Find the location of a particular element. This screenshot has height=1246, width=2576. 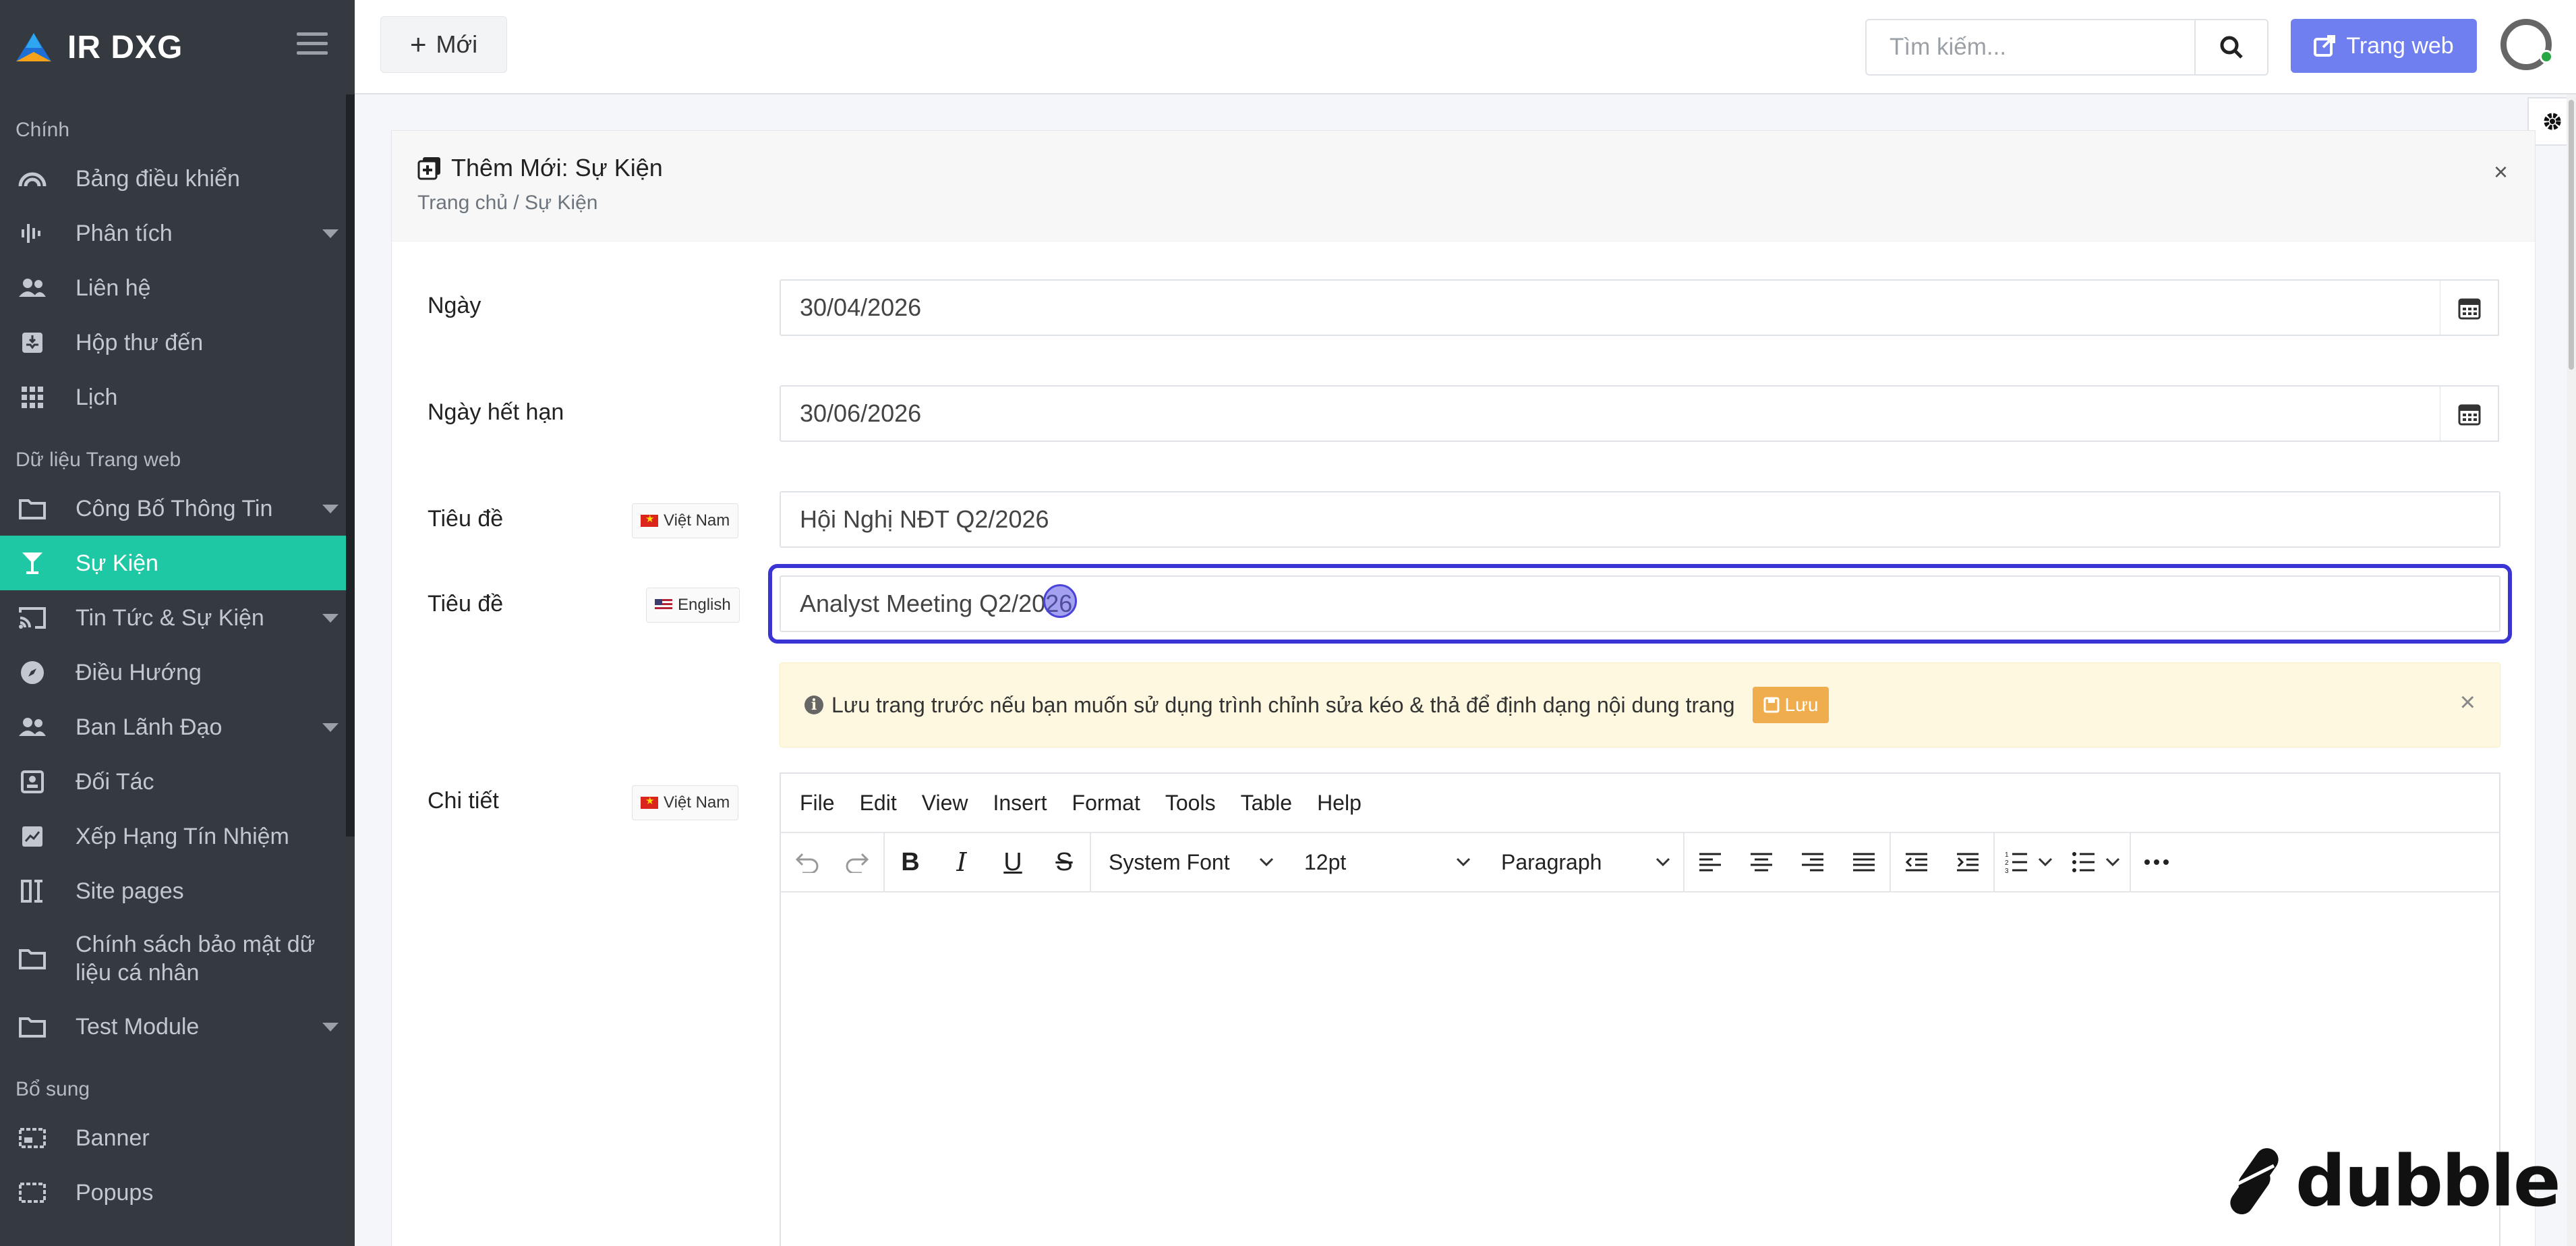

cast-icon is located at coordinates (32, 618).